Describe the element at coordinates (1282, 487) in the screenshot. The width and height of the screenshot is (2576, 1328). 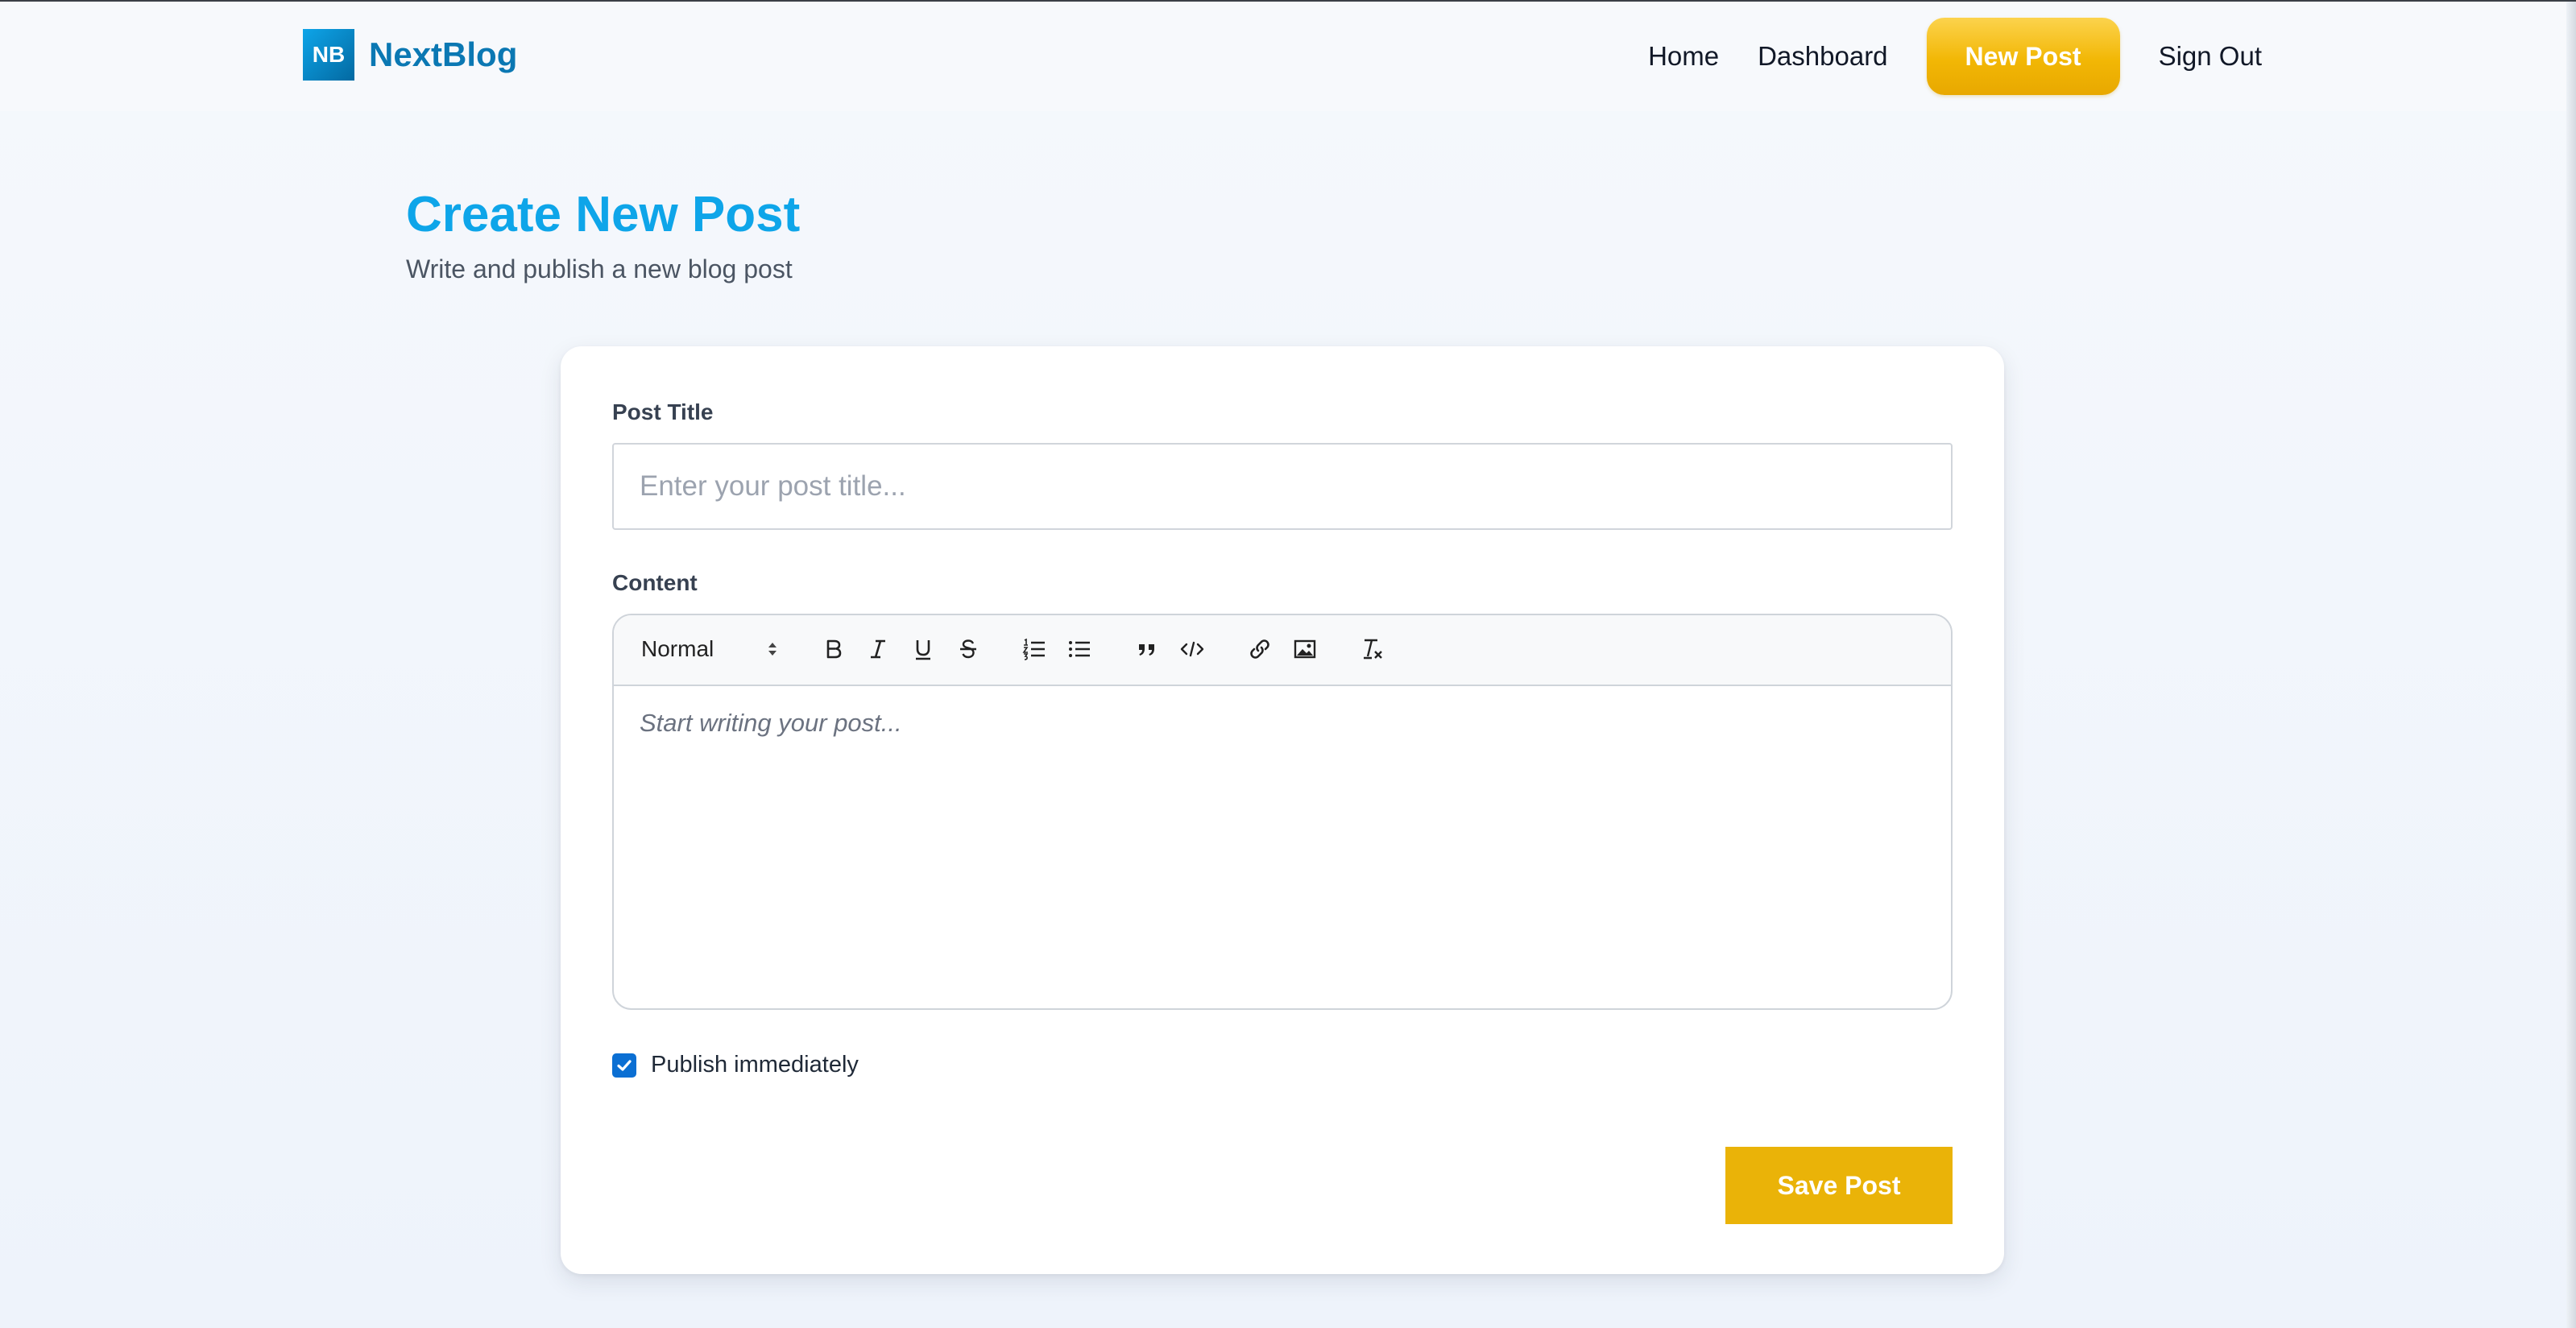
I see `post-title-input` at that location.